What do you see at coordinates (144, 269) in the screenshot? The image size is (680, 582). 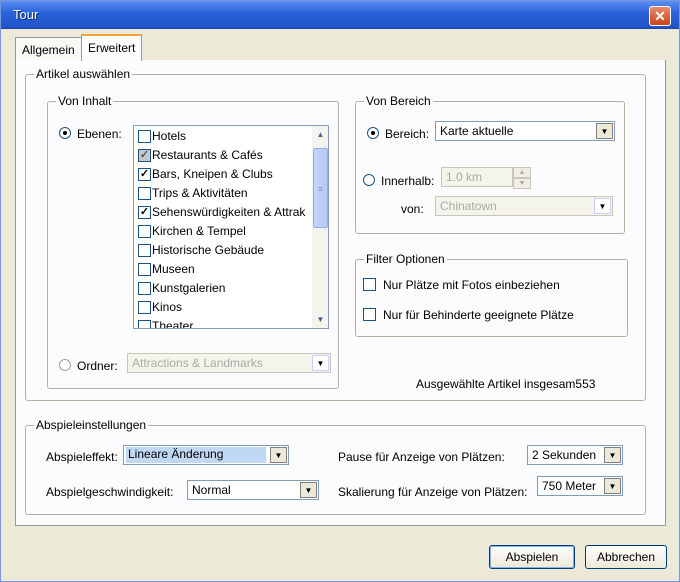 I see `layer-checkbox-museums` at bounding box center [144, 269].